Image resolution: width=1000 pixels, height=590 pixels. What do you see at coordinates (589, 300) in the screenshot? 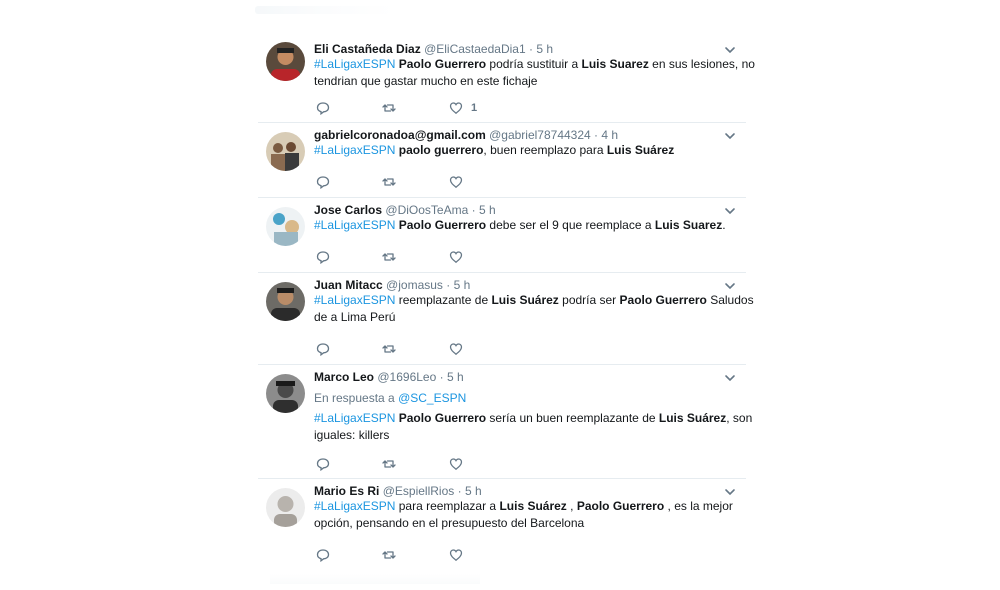
I see `tweet-text: podría ser` at bounding box center [589, 300].